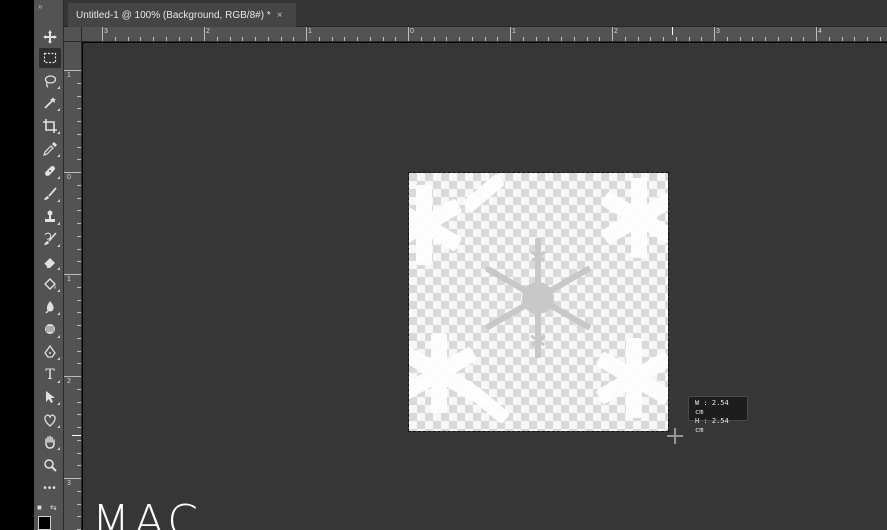 The width and height of the screenshot is (887, 530). Describe the element at coordinates (50, 239) in the screenshot. I see `history-brush-tool-icon` at that location.